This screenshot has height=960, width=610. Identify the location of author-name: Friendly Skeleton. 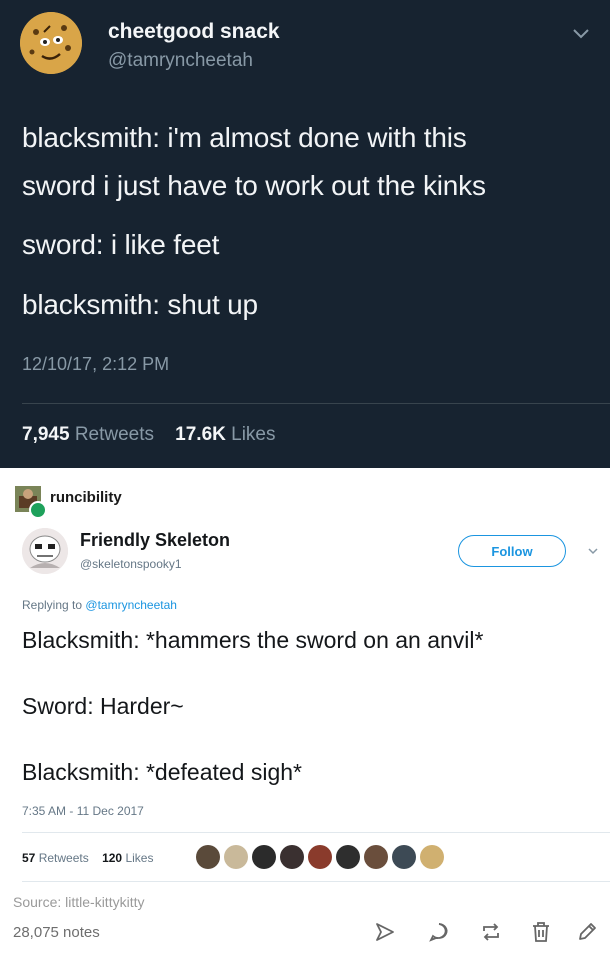
(155, 540).